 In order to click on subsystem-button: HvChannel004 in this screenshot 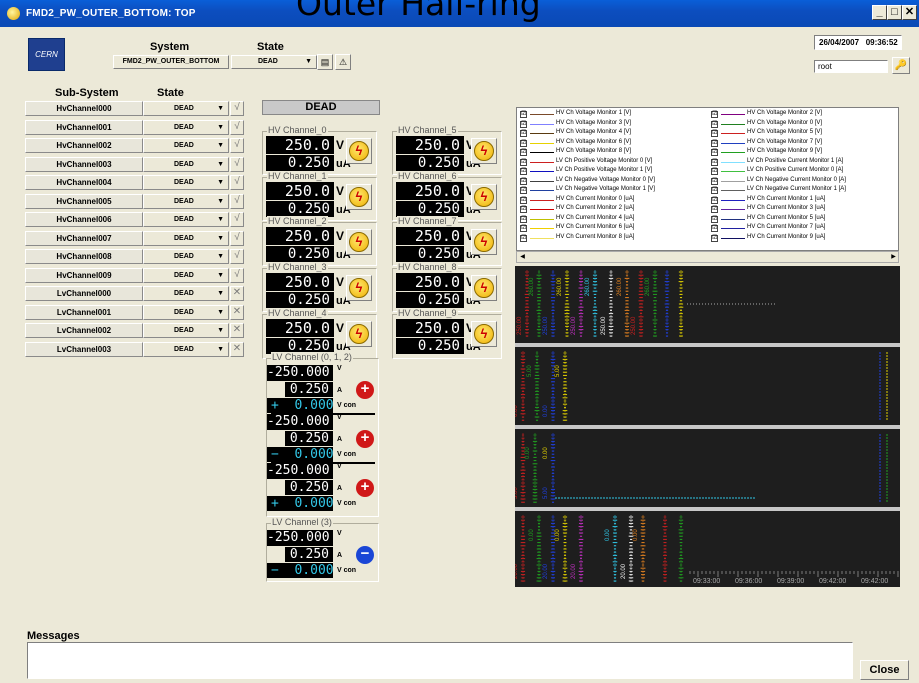, I will do `click(84, 182)`.